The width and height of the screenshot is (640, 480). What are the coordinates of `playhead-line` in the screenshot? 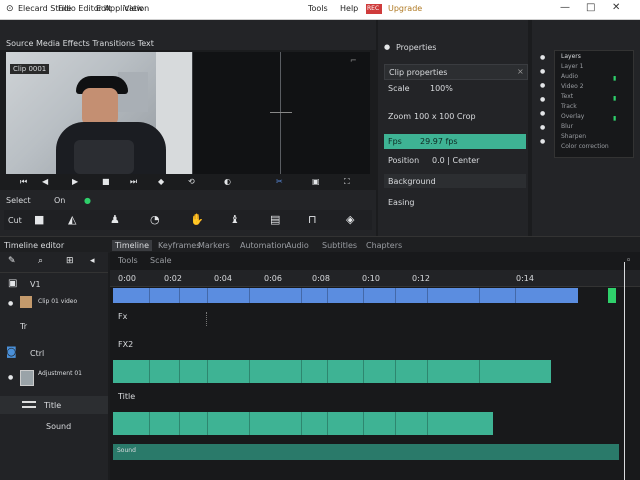 It's located at (280, 113).